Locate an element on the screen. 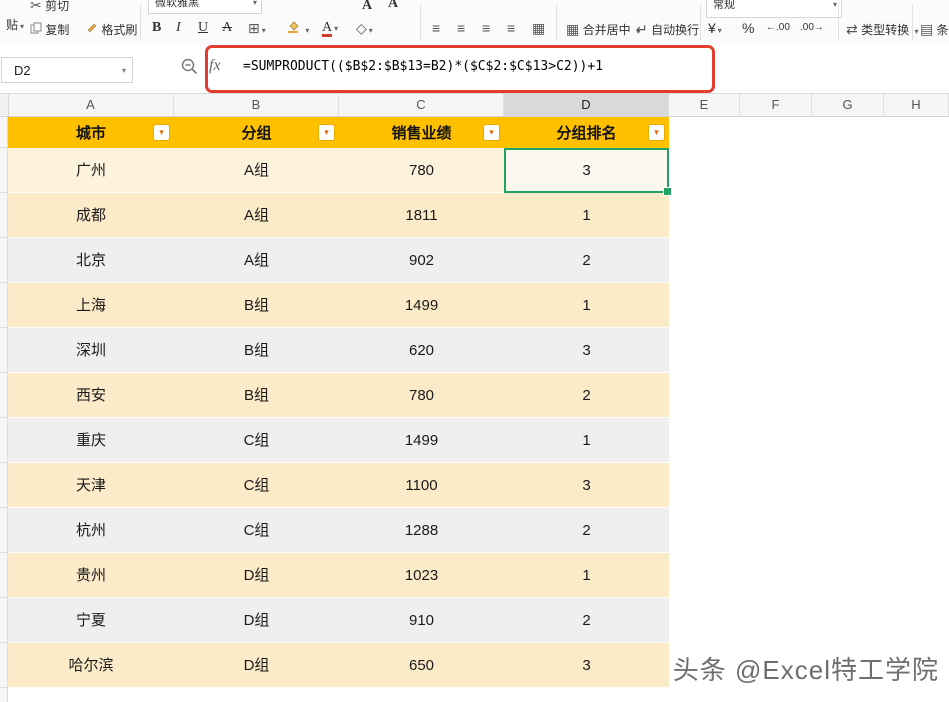  cell-A13: 哈尔滨 is located at coordinates (91, 665).